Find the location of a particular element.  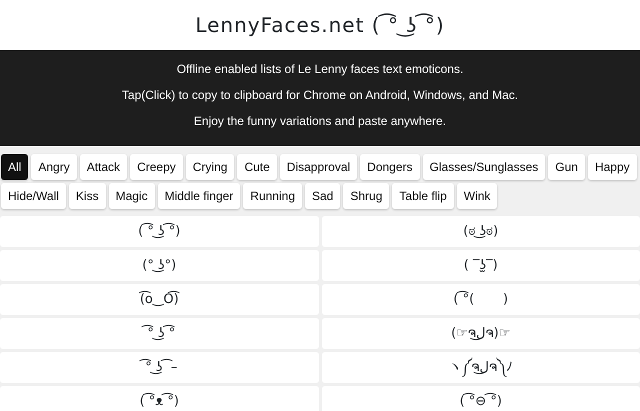

face-item: (ಠ ͜ʖಠ) is located at coordinates (481, 231).